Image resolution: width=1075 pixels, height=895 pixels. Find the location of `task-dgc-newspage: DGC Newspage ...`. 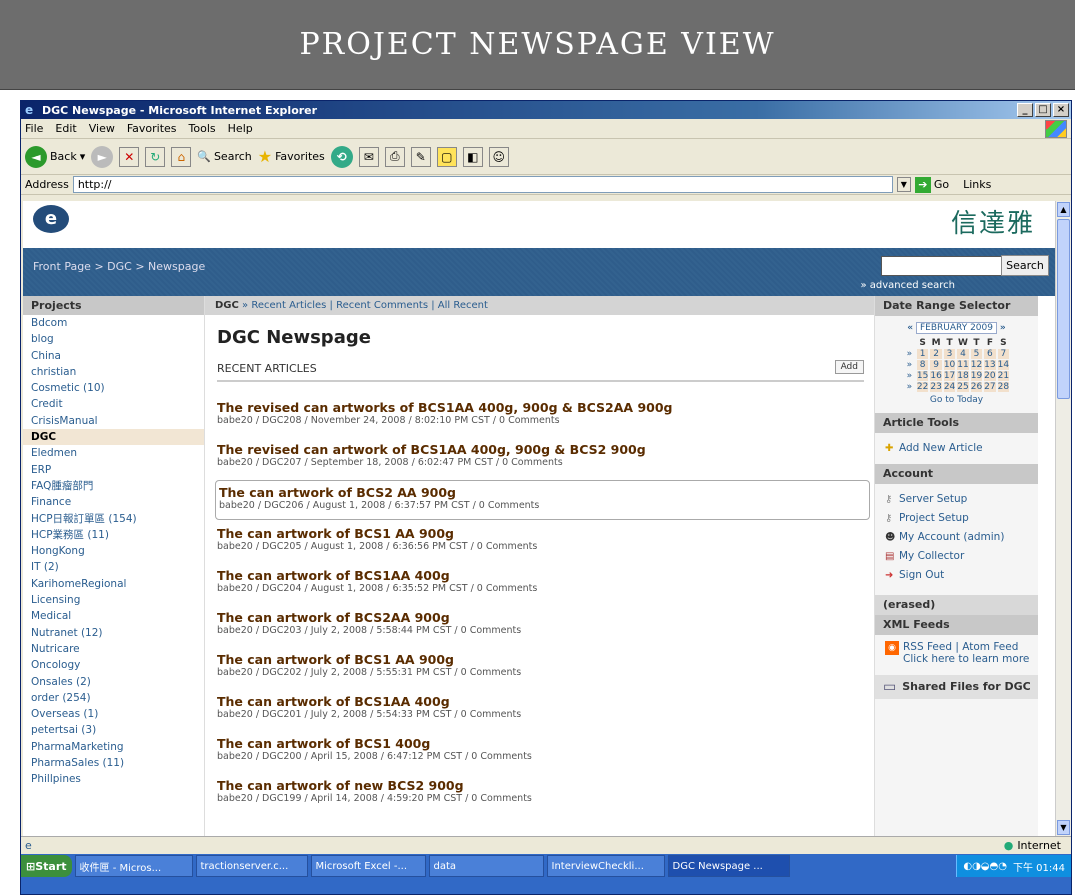

task-dgc-newspage: DGC Newspage ... is located at coordinates (728, 866).